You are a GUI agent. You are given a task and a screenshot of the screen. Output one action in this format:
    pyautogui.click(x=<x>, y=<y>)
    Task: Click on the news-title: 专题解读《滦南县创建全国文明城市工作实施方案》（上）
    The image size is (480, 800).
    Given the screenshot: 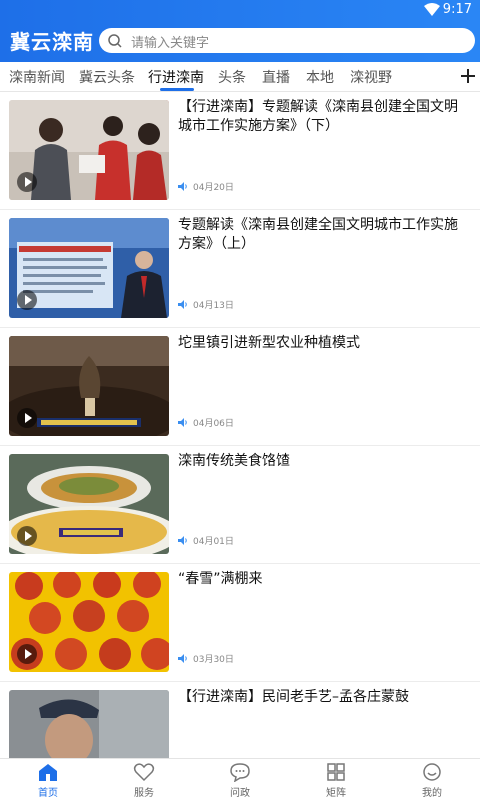 What is the action you would take?
    pyautogui.click(x=318, y=234)
    